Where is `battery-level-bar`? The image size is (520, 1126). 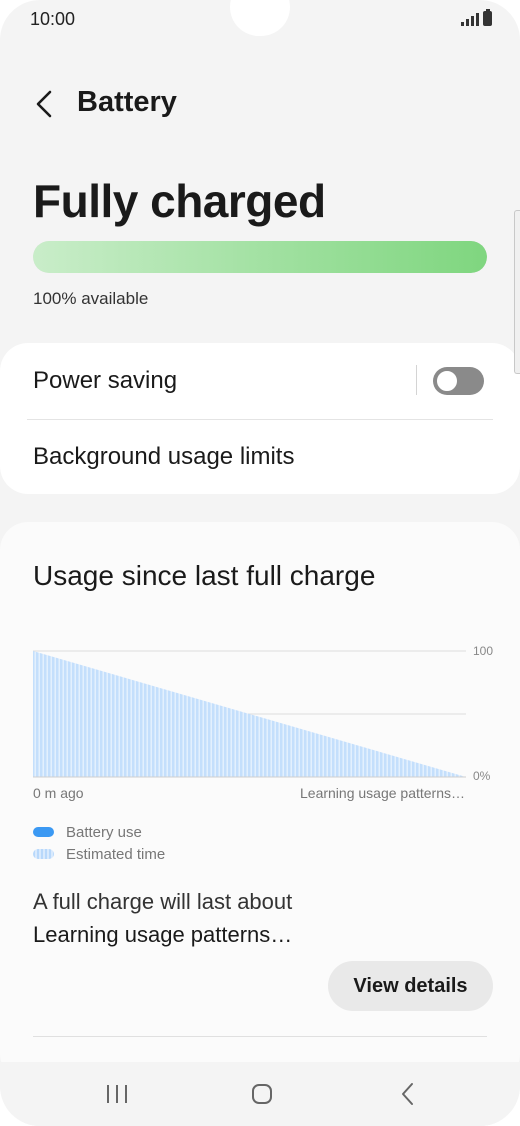 battery-level-bar is located at coordinates (260, 257).